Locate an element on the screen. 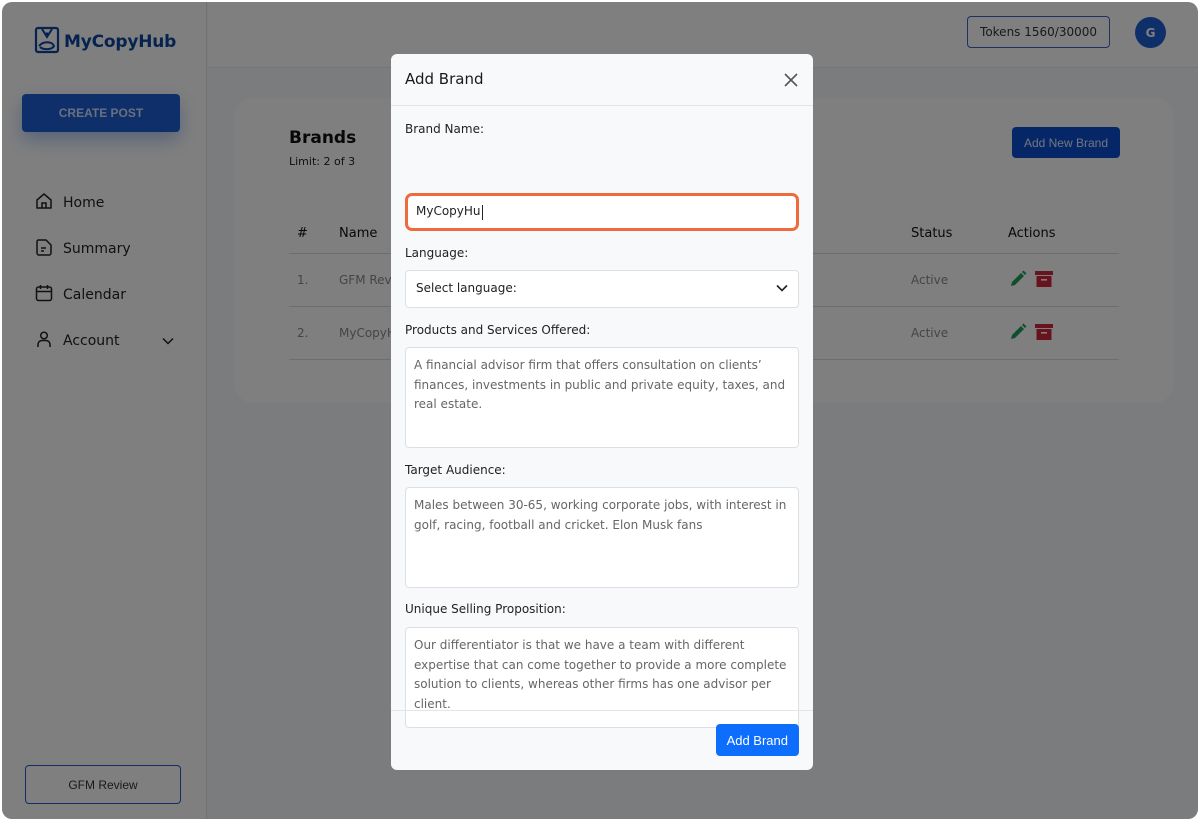 The image size is (1200, 821). brand-name-input: MyCopyHu is located at coordinates (602, 212).